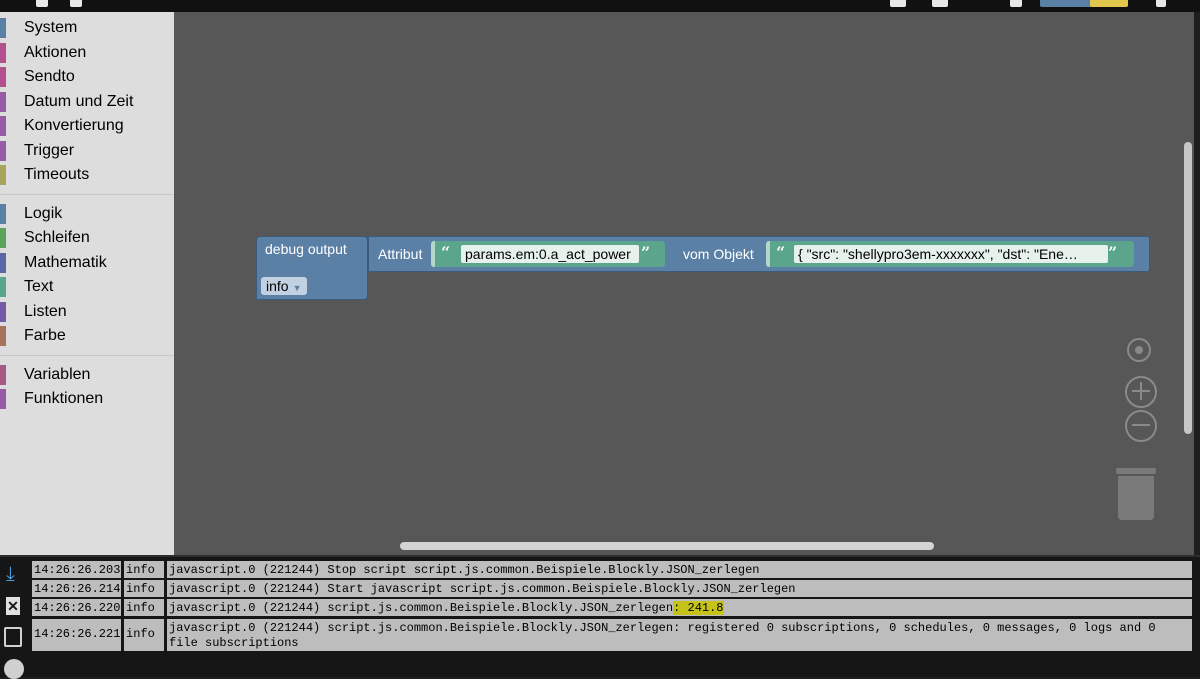  What do you see at coordinates (1136, 498) in the screenshot?
I see `trash-icon` at bounding box center [1136, 498].